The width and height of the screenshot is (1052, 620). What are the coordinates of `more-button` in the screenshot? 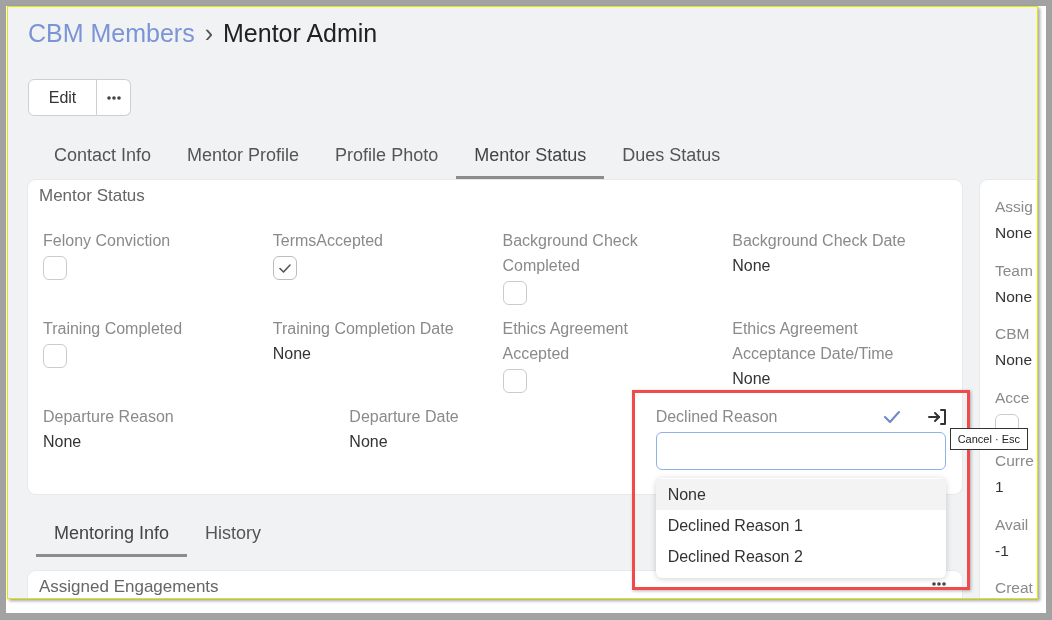 It's located at (114, 97).